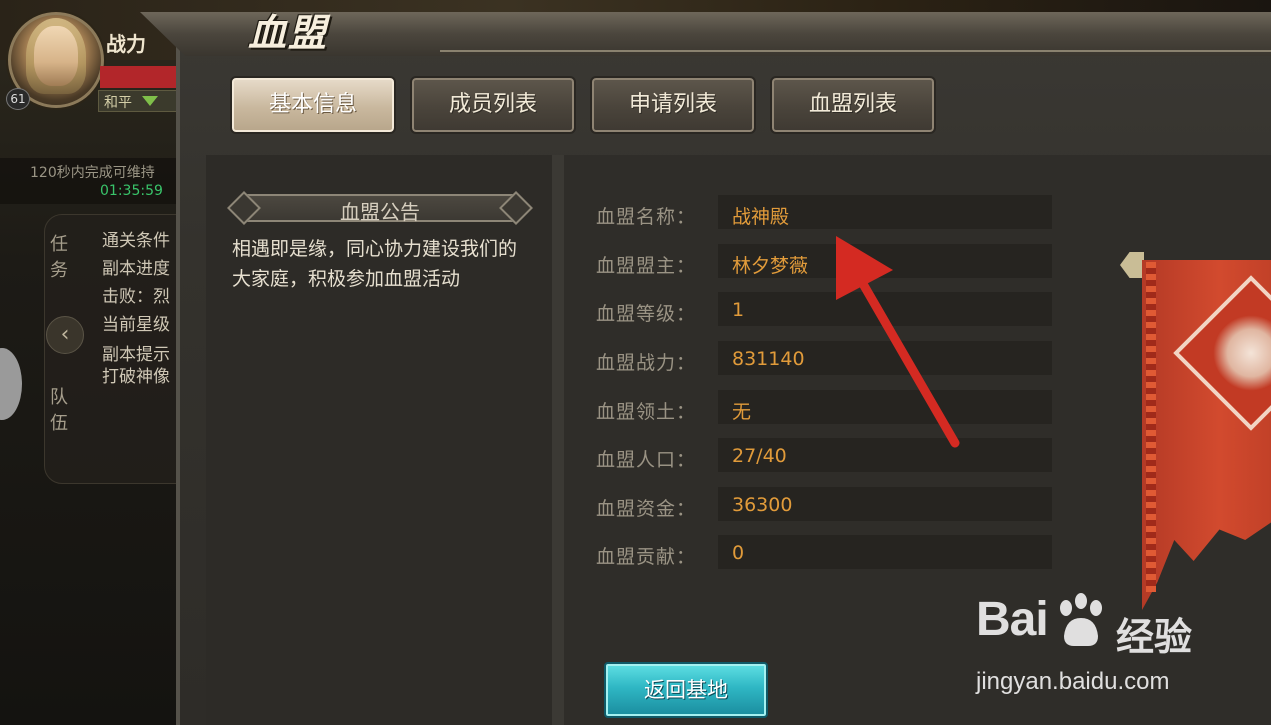 The width and height of the screenshot is (1271, 725). Describe the element at coordinates (375, 264) in the screenshot. I see `notice-body: 相遇即是缘，同心协力建设我们的大家庭，积极参加血盟活动` at that location.